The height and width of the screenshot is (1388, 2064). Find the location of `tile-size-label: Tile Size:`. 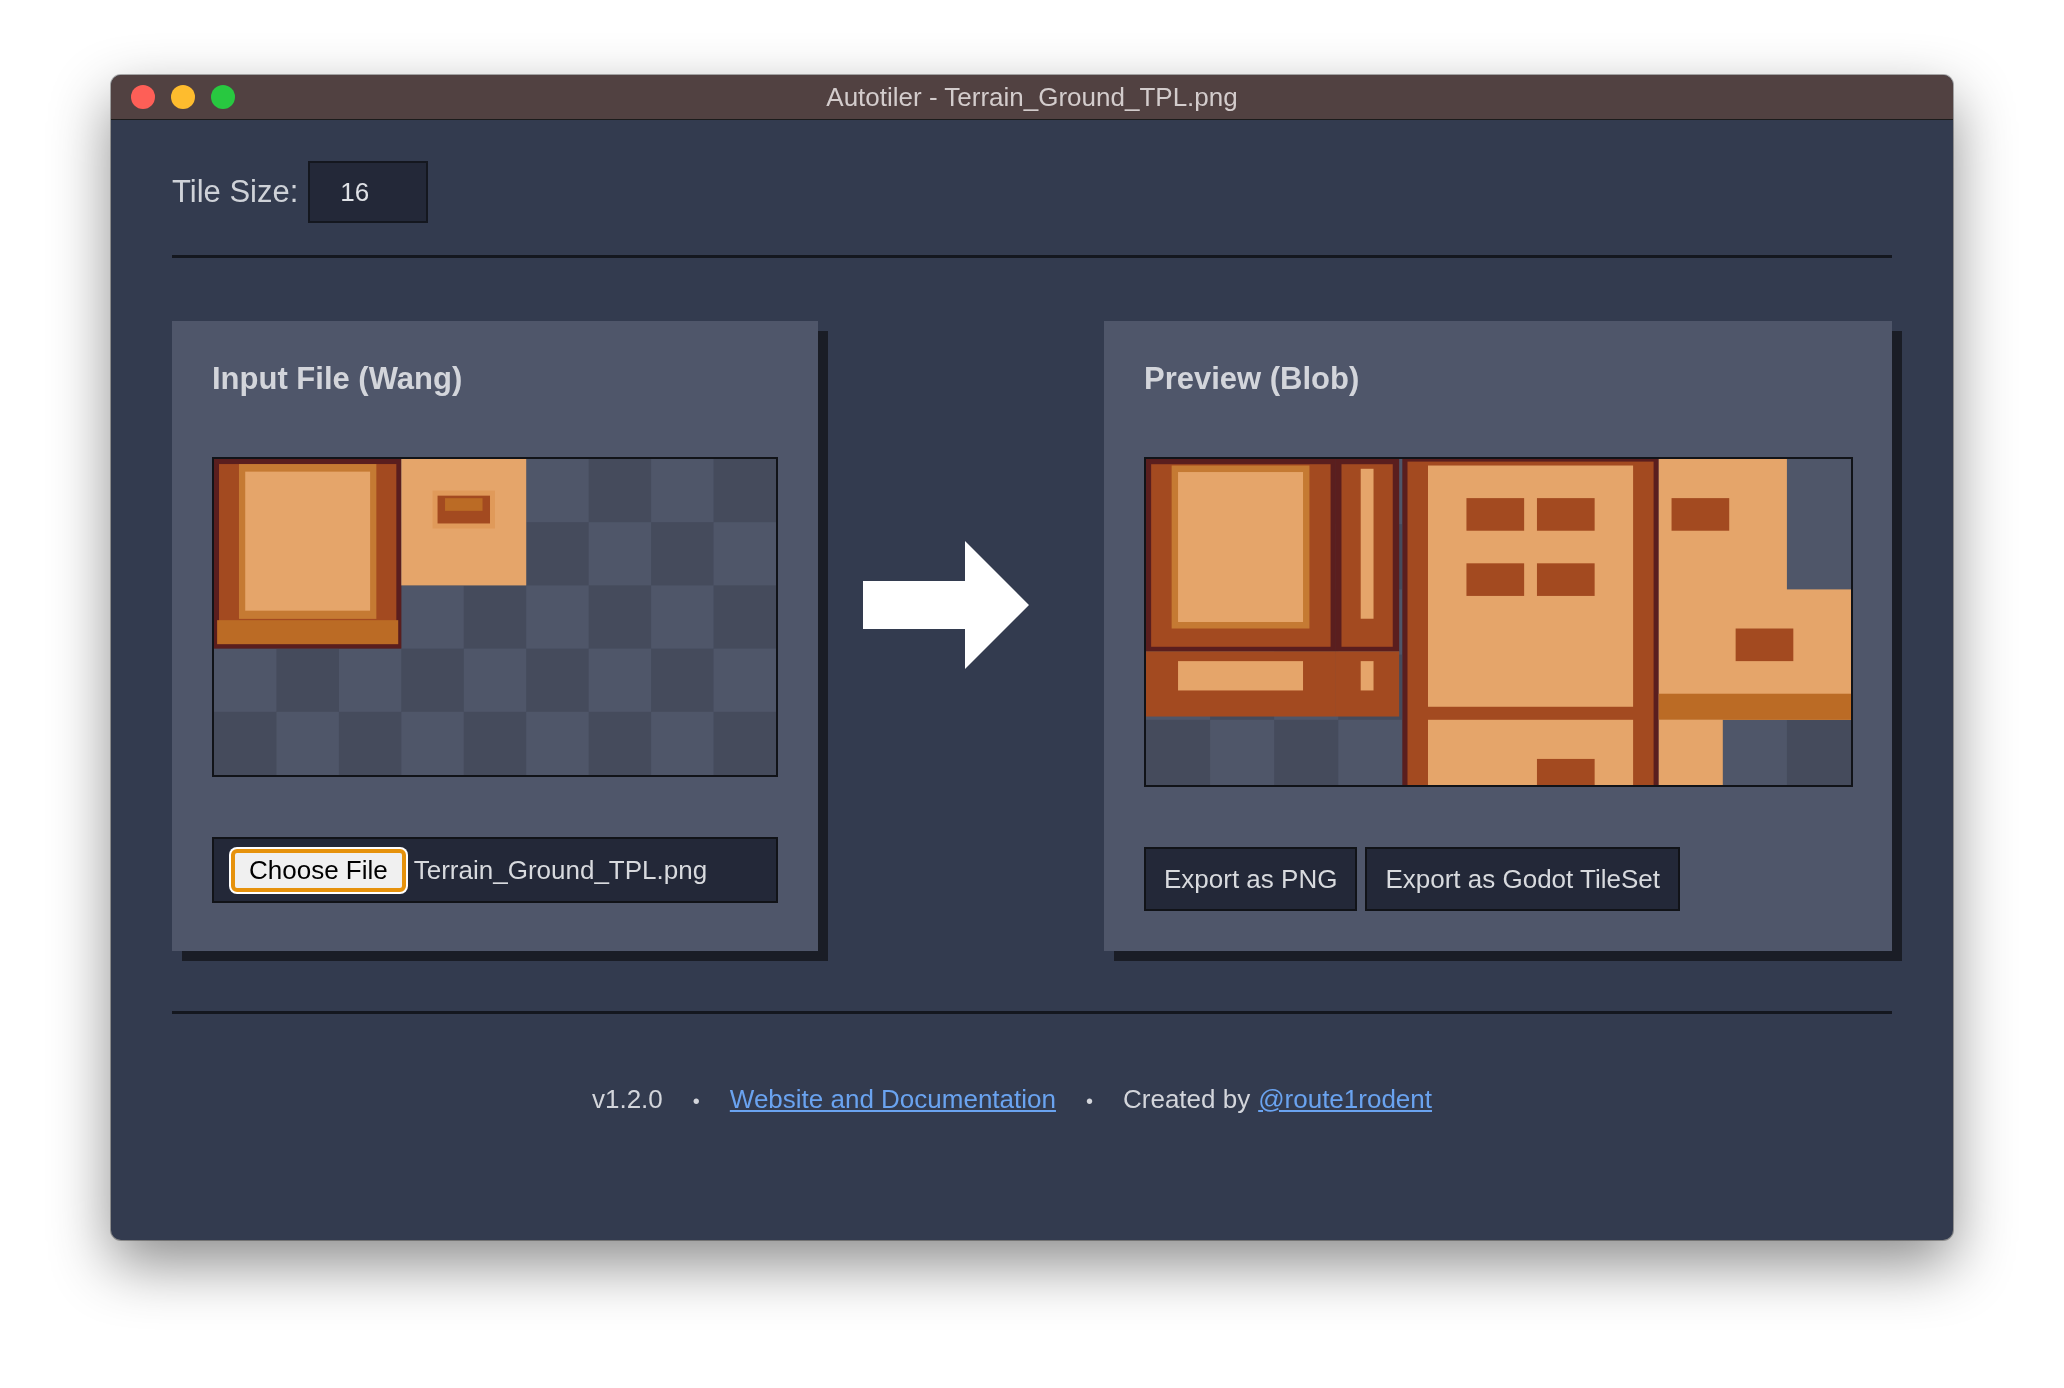

tile-size-label: Tile Size: is located at coordinates (235, 192).